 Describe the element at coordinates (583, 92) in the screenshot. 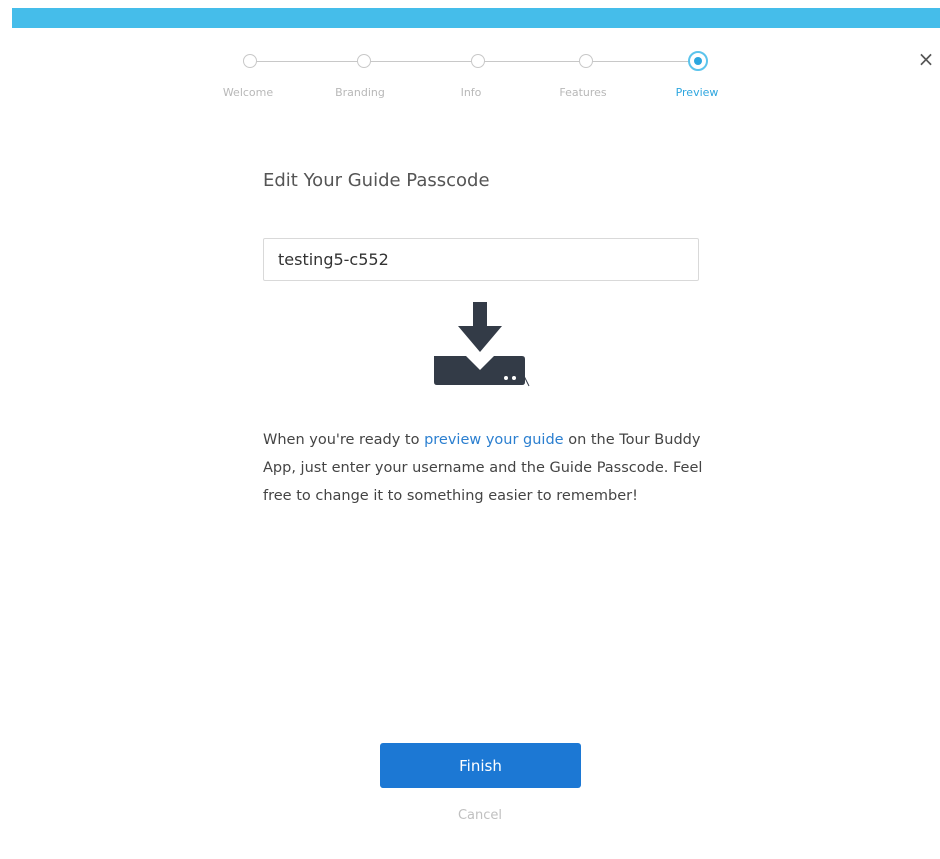

I see `step-features-label: Features` at that location.